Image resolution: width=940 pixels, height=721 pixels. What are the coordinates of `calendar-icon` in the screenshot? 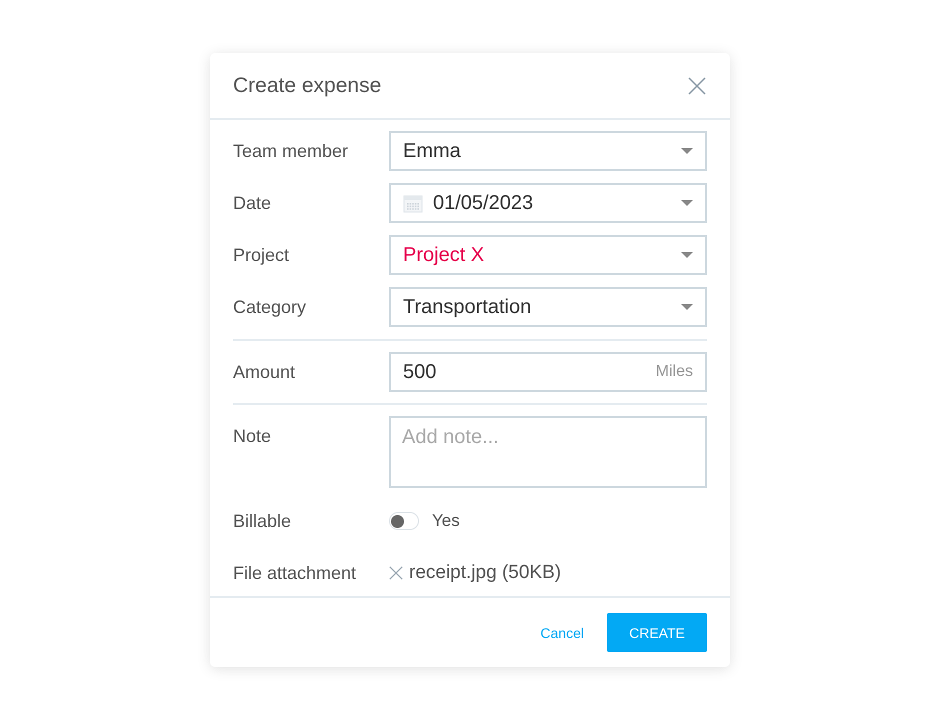 It's located at (413, 203).